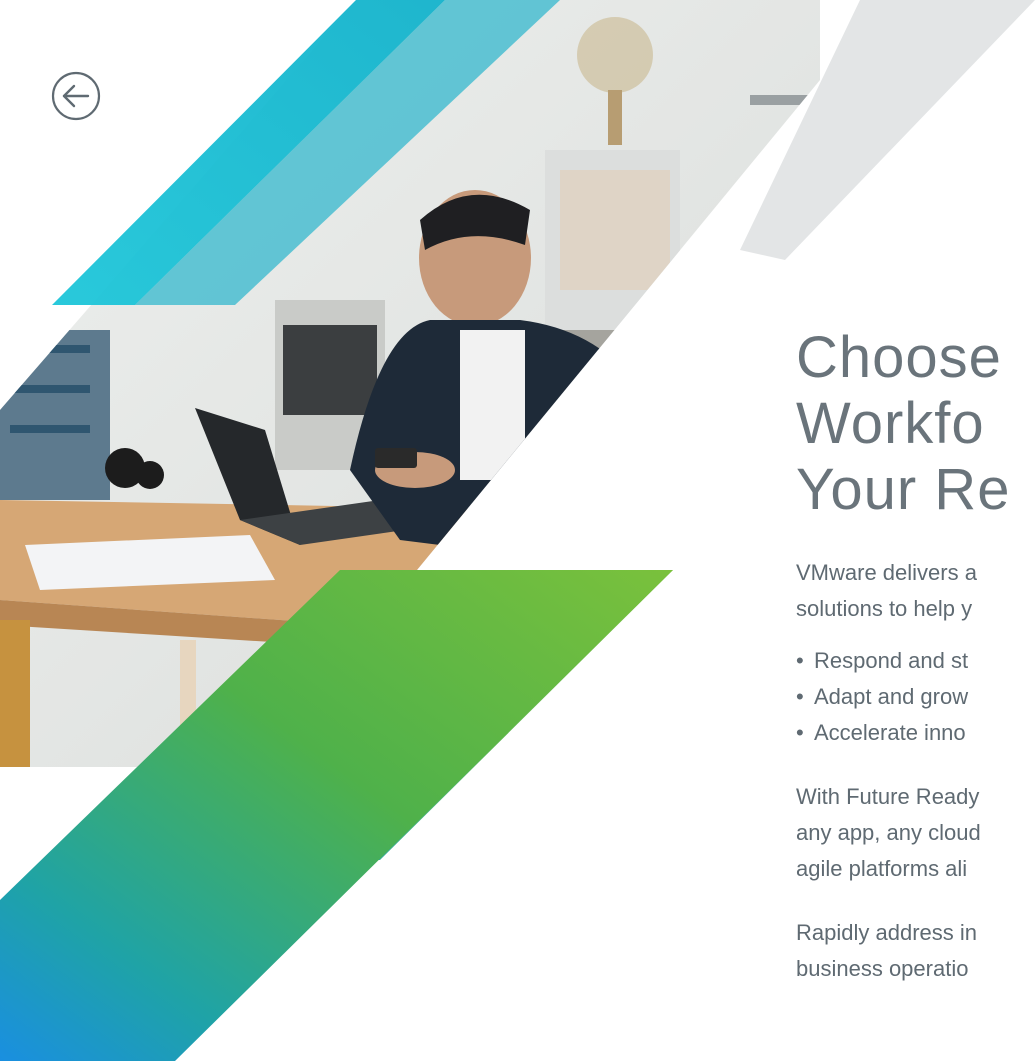 The image size is (1035, 1061). I want to click on intro-line: solutions to help y, so click(884, 608).